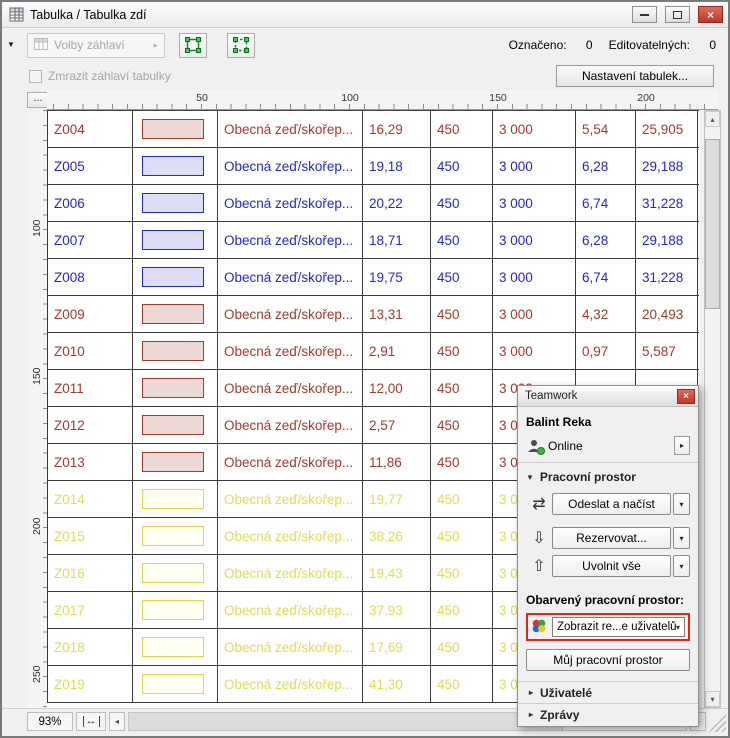  Describe the element at coordinates (667, 351) in the screenshot. I see `cell-area: 5,587` at that location.